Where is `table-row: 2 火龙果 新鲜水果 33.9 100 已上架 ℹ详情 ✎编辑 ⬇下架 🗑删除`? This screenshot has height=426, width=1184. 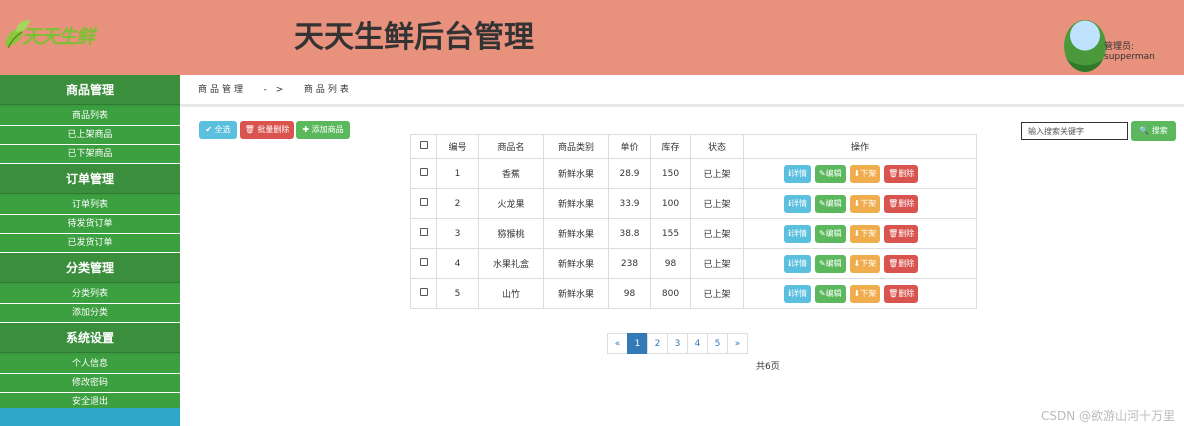
table-row: 2 火龙果 新鲜水果 33.9 100 已上架 ℹ详情 ✎编辑 ⬇下架 🗑删除 is located at coordinates (693, 203).